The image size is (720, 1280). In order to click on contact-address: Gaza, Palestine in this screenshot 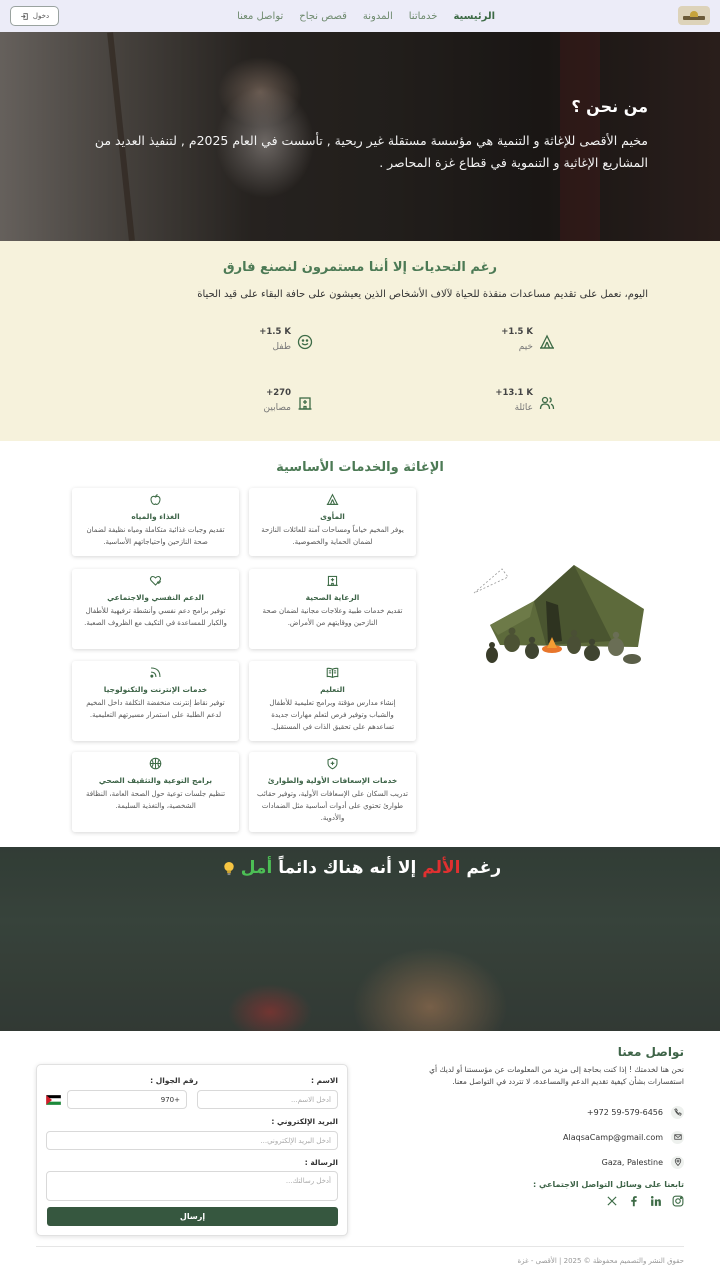, I will do `click(643, 1162)`.